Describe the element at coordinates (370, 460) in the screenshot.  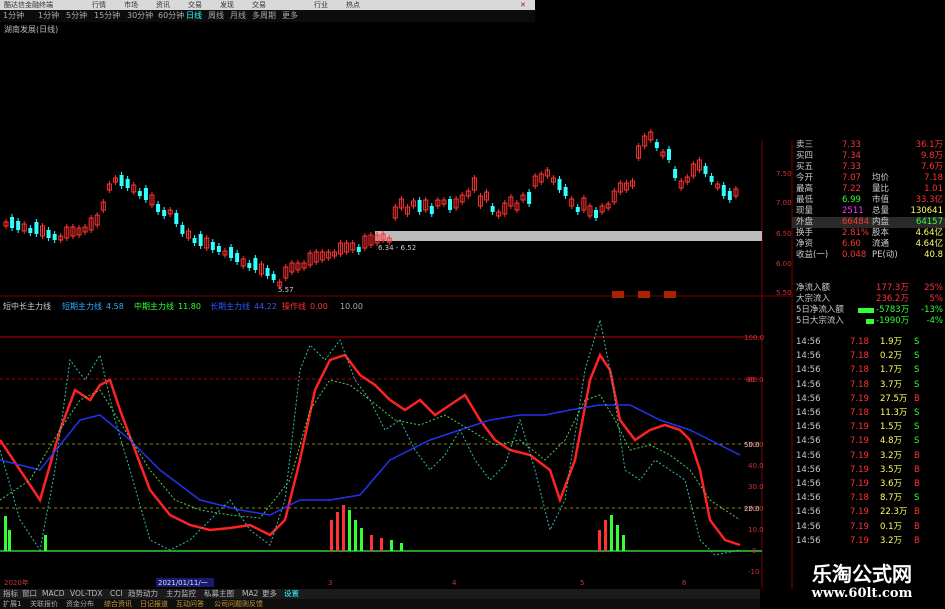
I see `long-term-line` at that location.